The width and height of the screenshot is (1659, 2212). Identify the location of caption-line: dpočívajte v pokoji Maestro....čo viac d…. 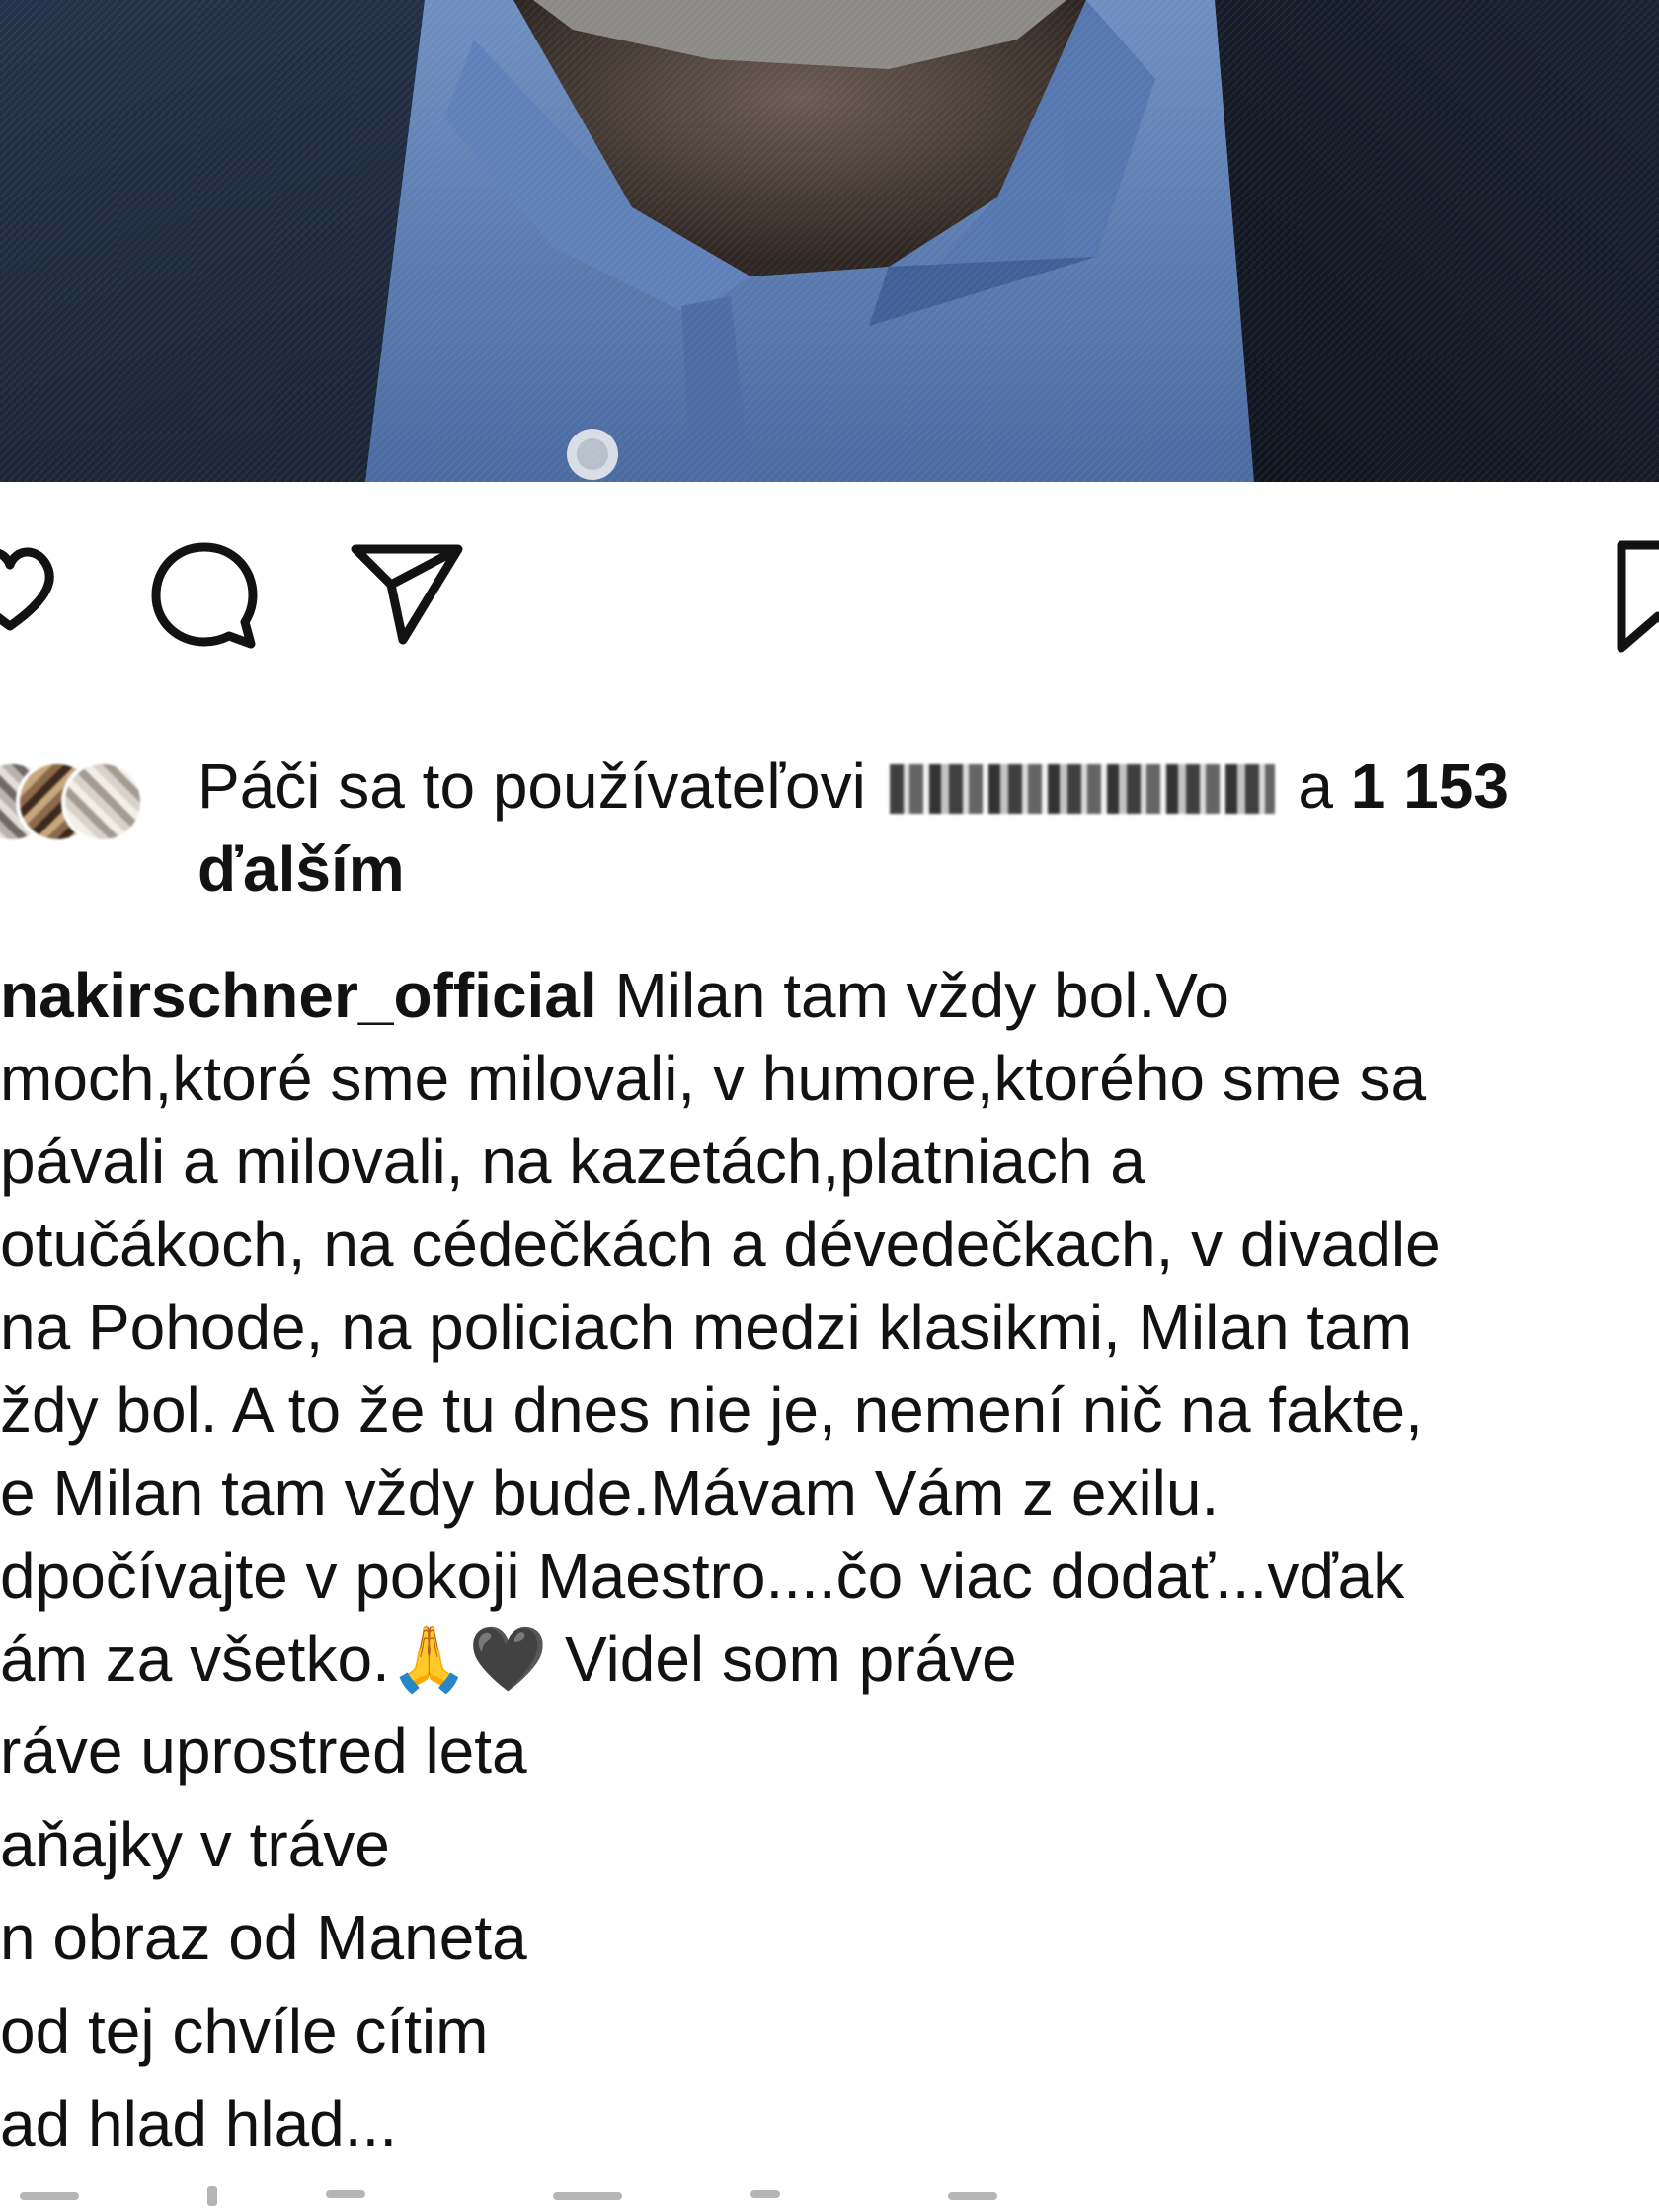
(703, 1576).